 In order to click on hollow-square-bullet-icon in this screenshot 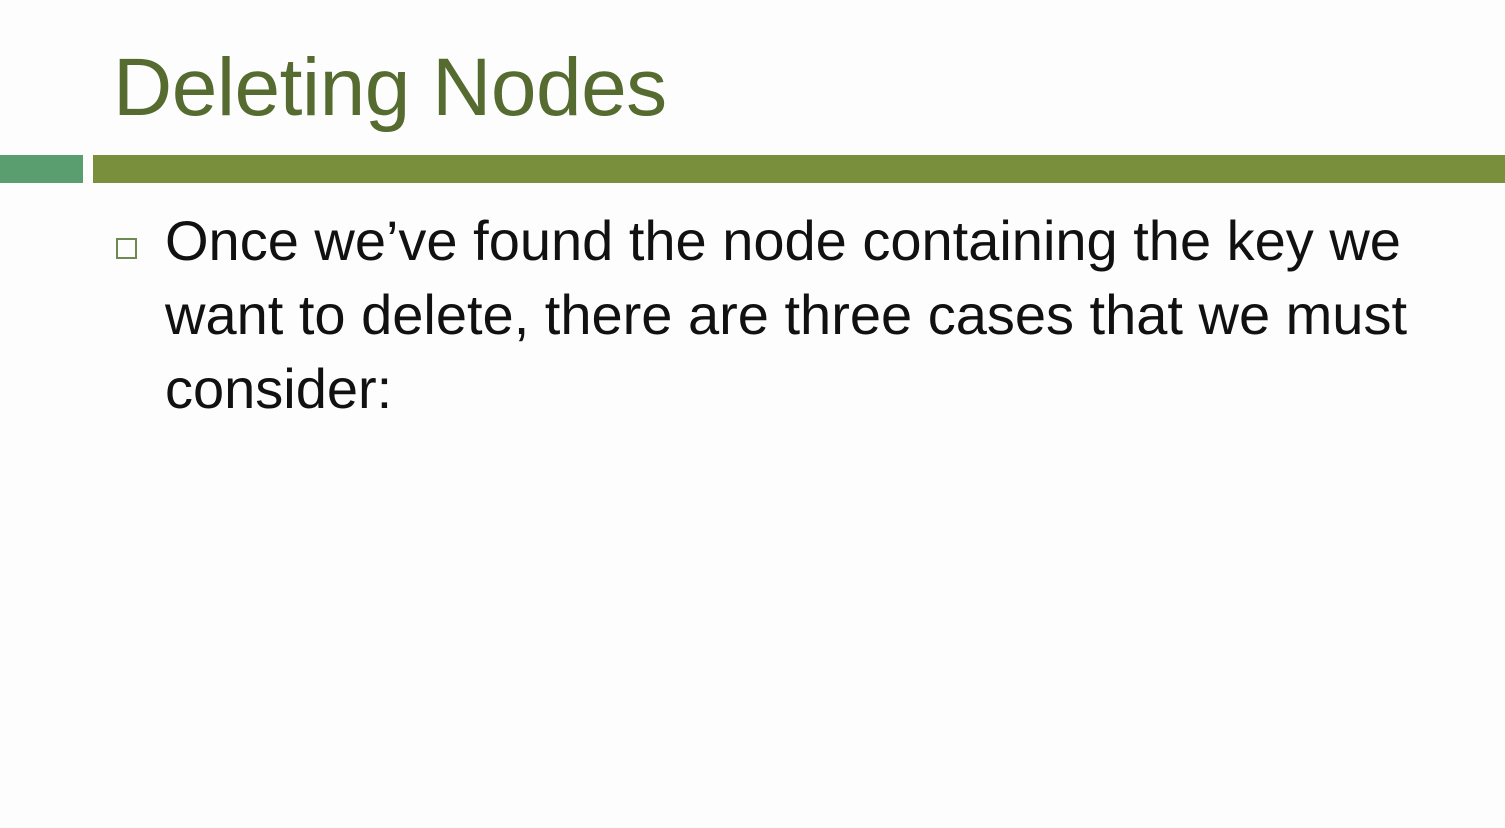, I will do `click(126, 248)`.